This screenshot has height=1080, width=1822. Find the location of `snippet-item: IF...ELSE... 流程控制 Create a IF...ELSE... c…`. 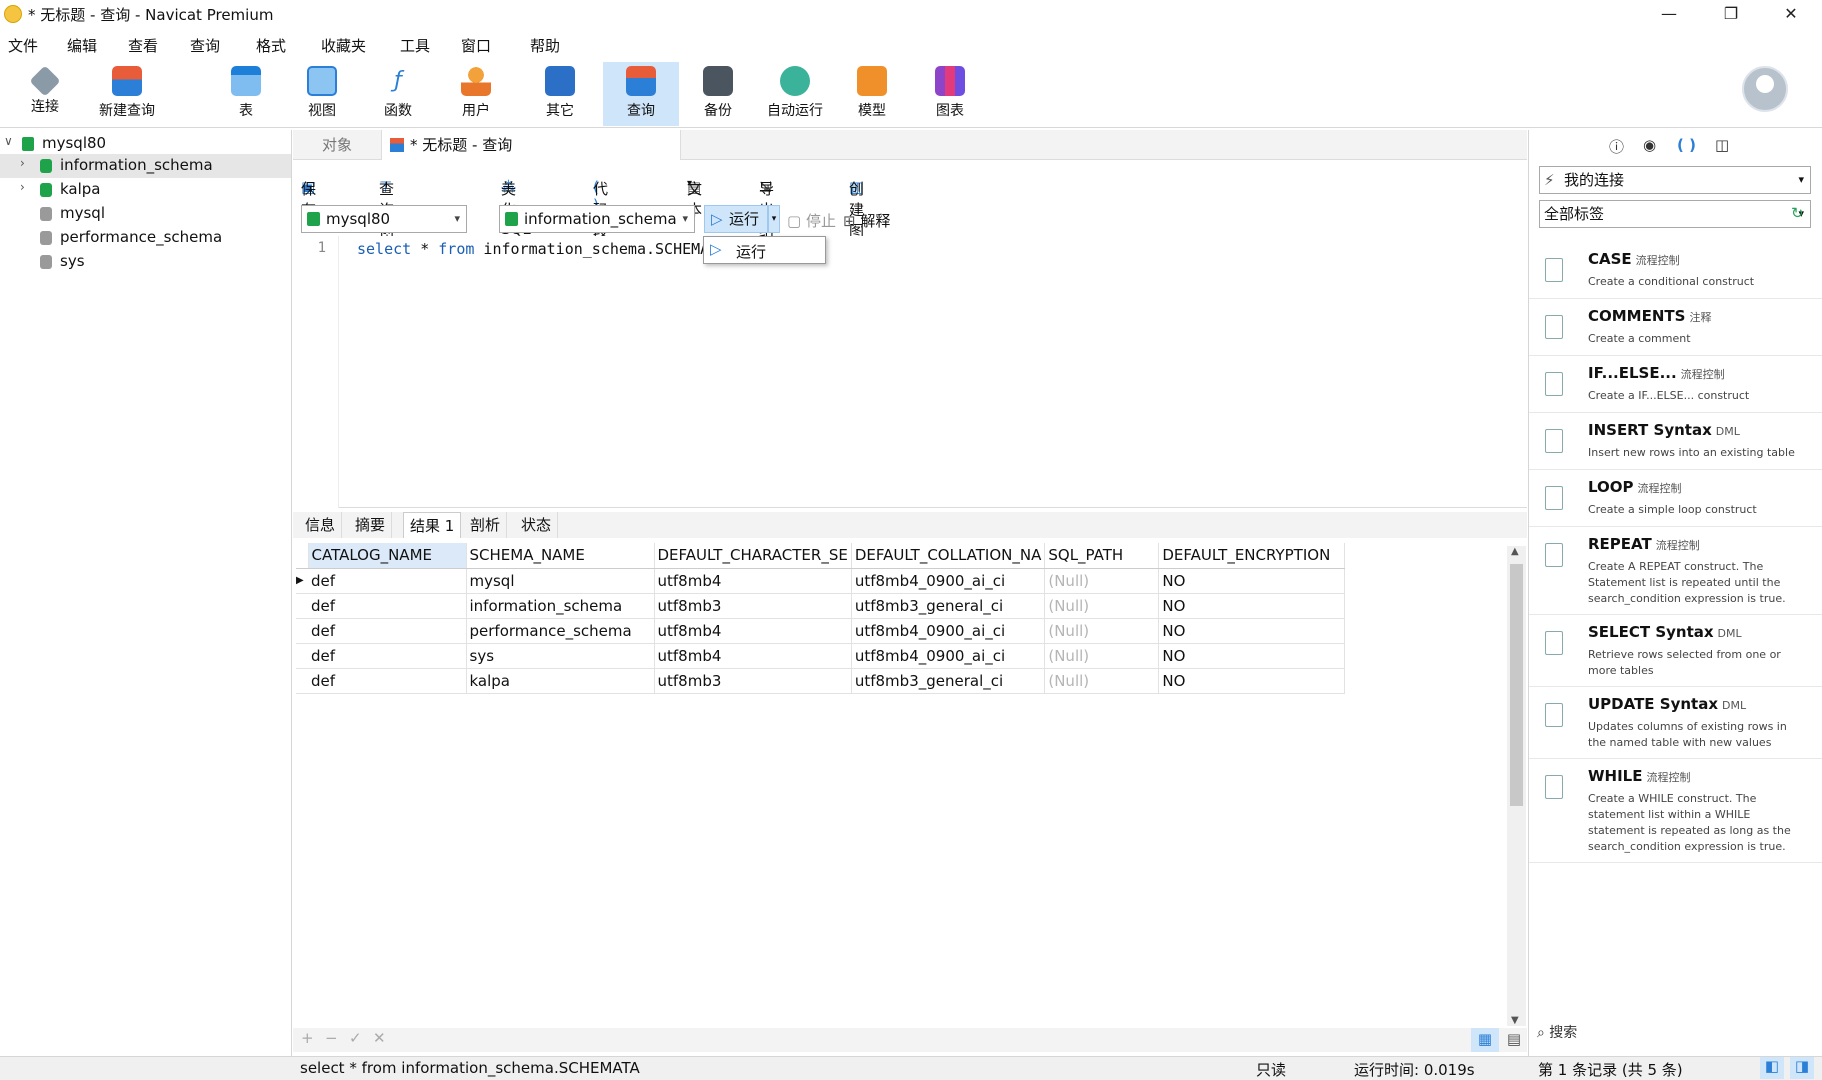

snippet-item: IF...ELSE... 流程控制 Create a IF...ELSE... c… is located at coordinates (1675, 384).